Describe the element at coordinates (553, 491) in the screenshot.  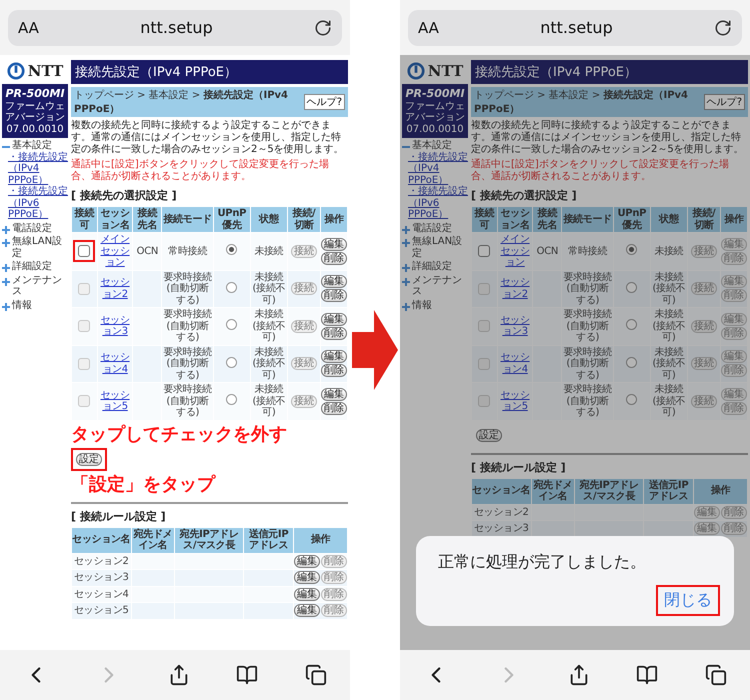
I see `column-header: 宛先ドメイン名` at that location.